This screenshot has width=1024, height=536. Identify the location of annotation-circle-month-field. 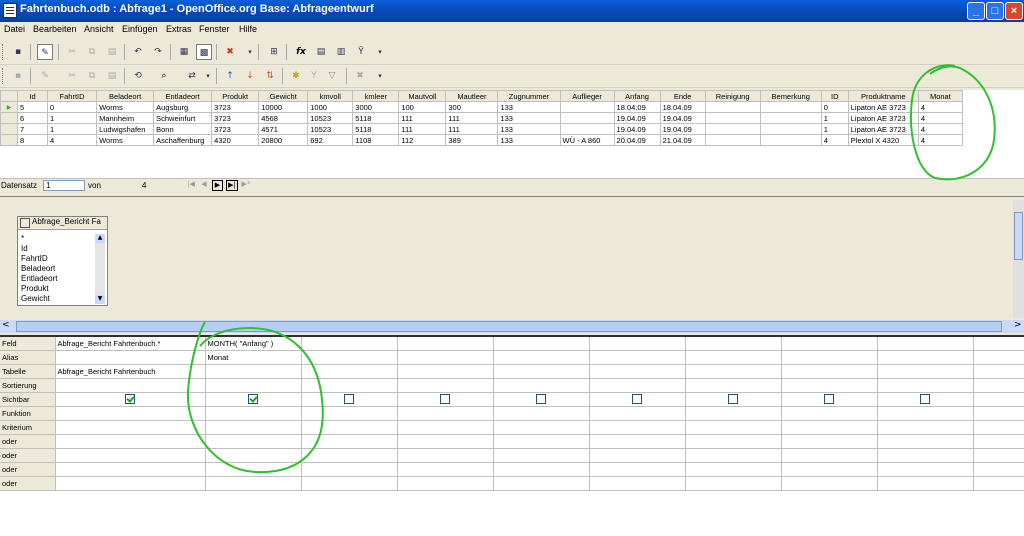
(255, 397).